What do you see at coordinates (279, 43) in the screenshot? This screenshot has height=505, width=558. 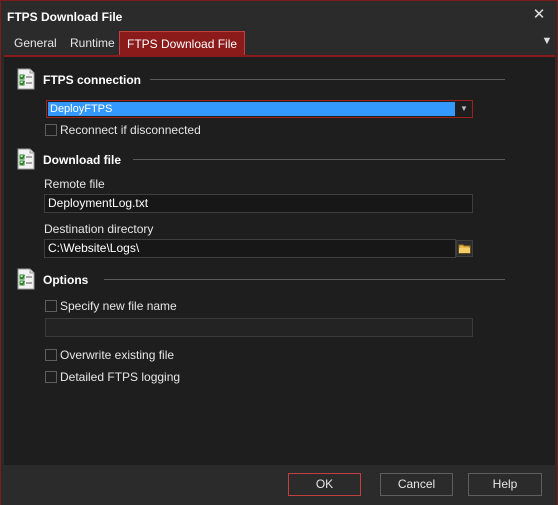 I see `tab-bar: General Runtime FTPS Download File ▼` at bounding box center [279, 43].